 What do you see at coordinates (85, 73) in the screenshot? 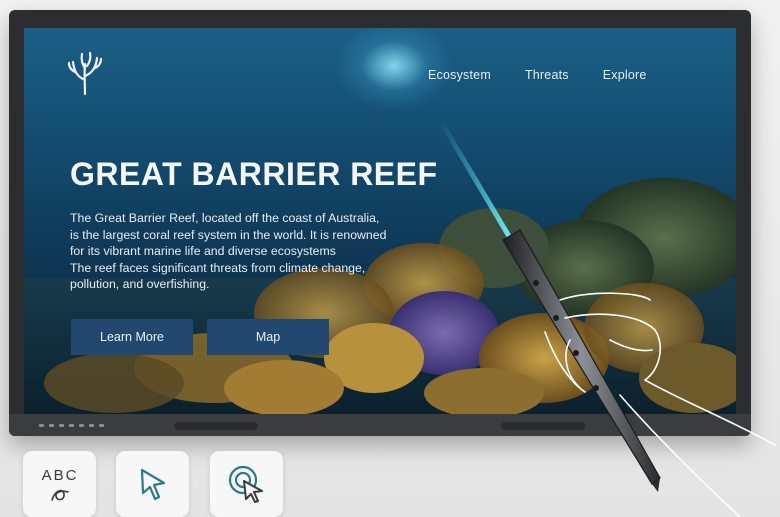
I see `coral-icon` at bounding box center [85, 73].